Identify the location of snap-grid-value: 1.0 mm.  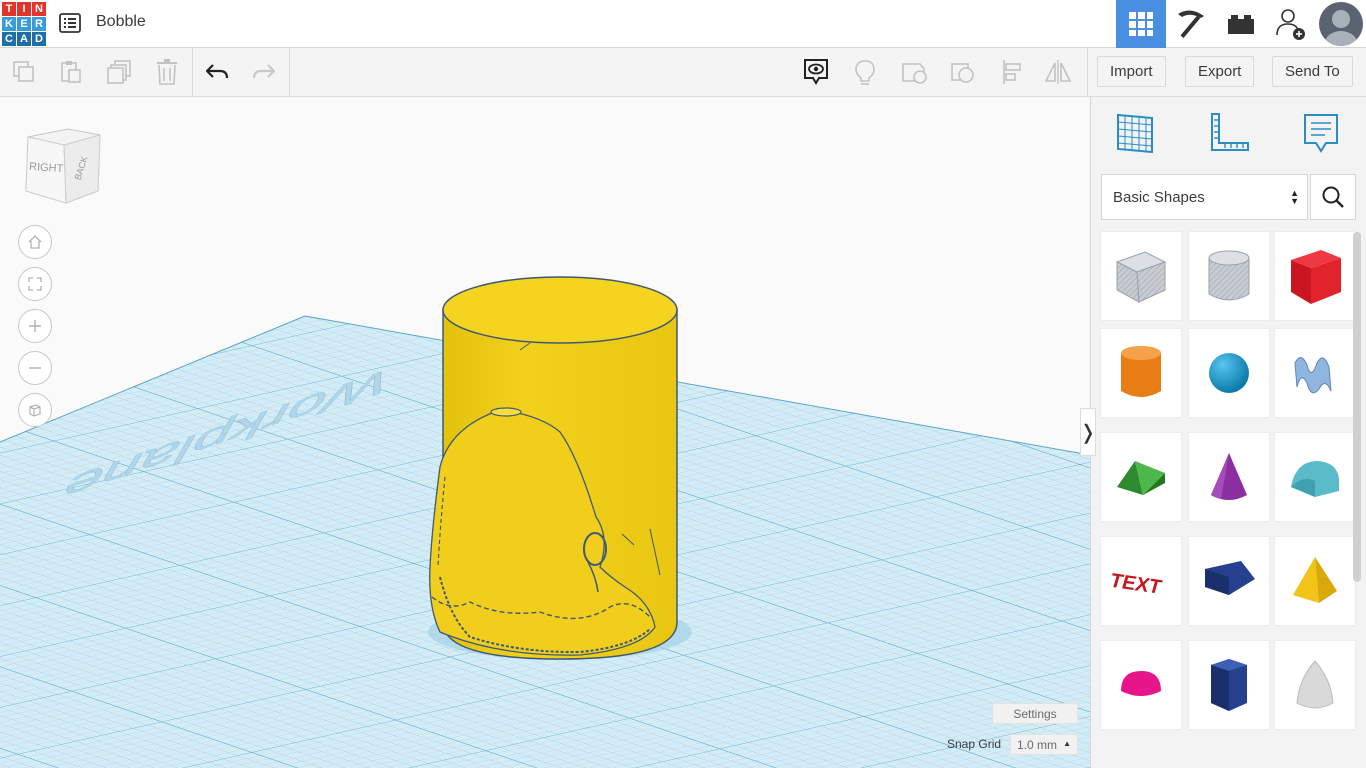
(1037, 744).